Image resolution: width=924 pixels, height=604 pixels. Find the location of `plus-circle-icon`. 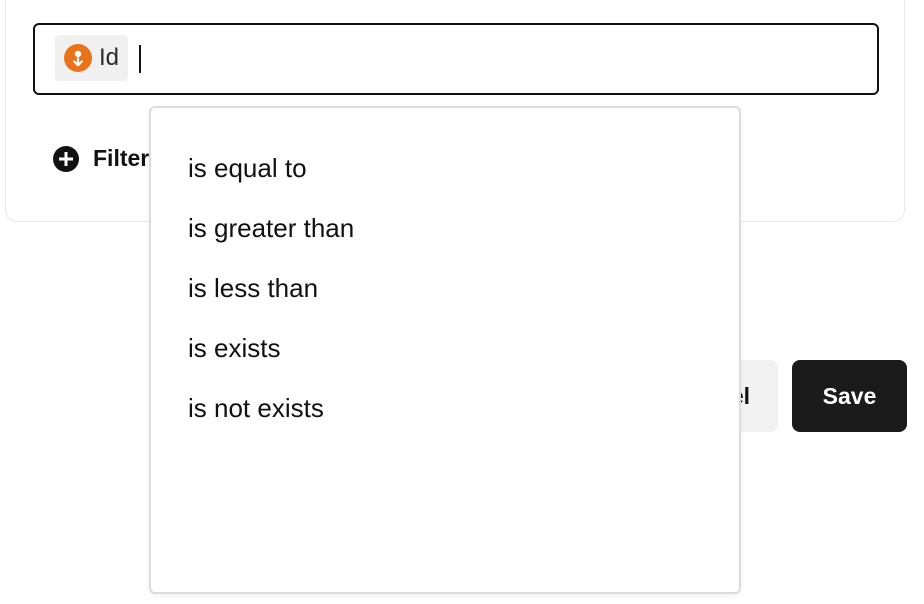

plus-circle-icon is located at coordinates (66, 158).